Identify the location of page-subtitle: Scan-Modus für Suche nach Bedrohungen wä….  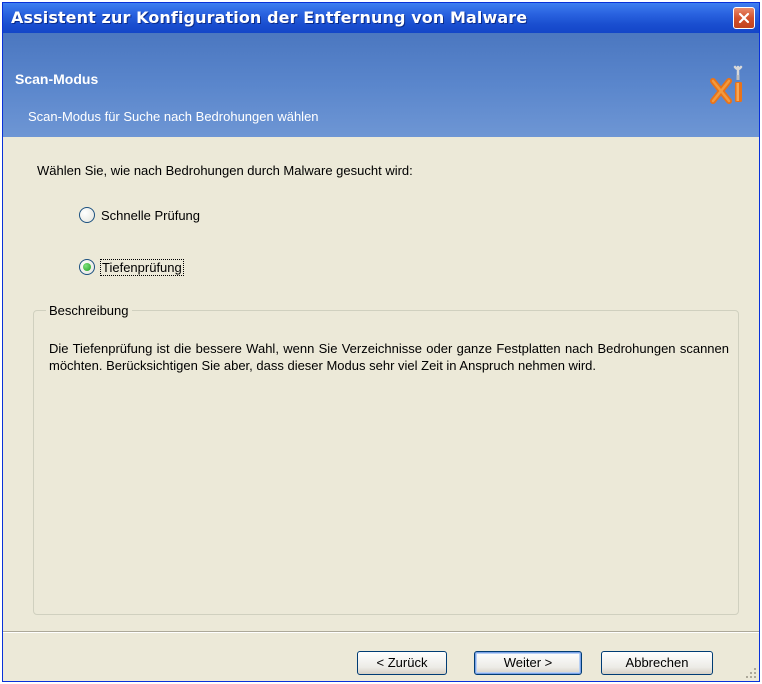
(173, 116).